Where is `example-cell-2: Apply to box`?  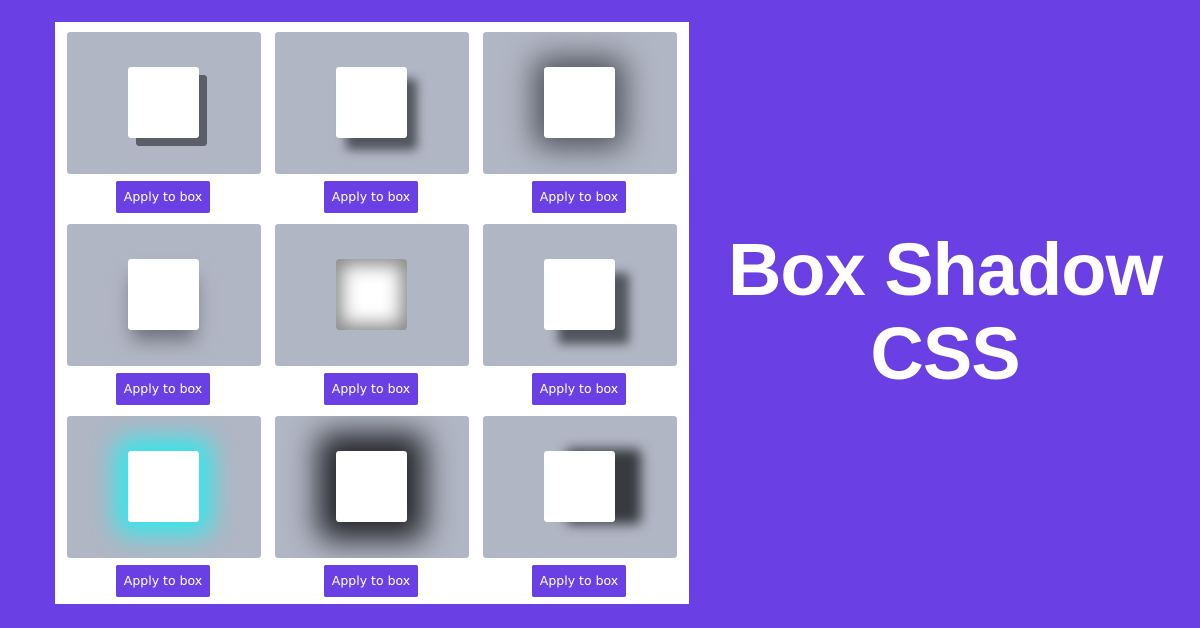
example-cell-2: Apply to box is located at coordinates (372, 124).